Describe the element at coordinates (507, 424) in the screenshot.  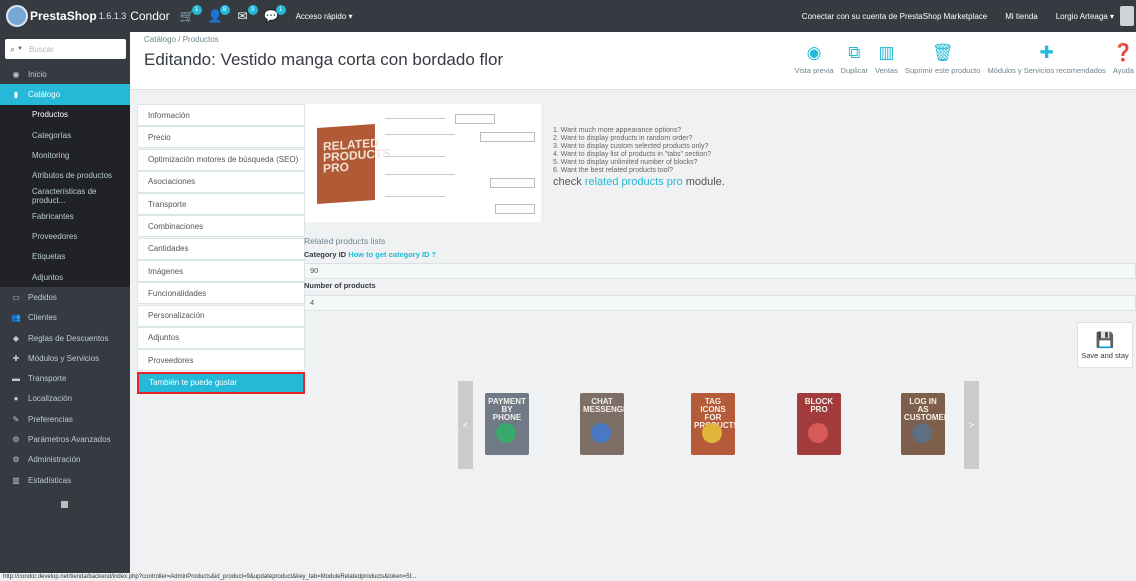
I see `carousel-product: PAYMENT BY PHONE` at that location.